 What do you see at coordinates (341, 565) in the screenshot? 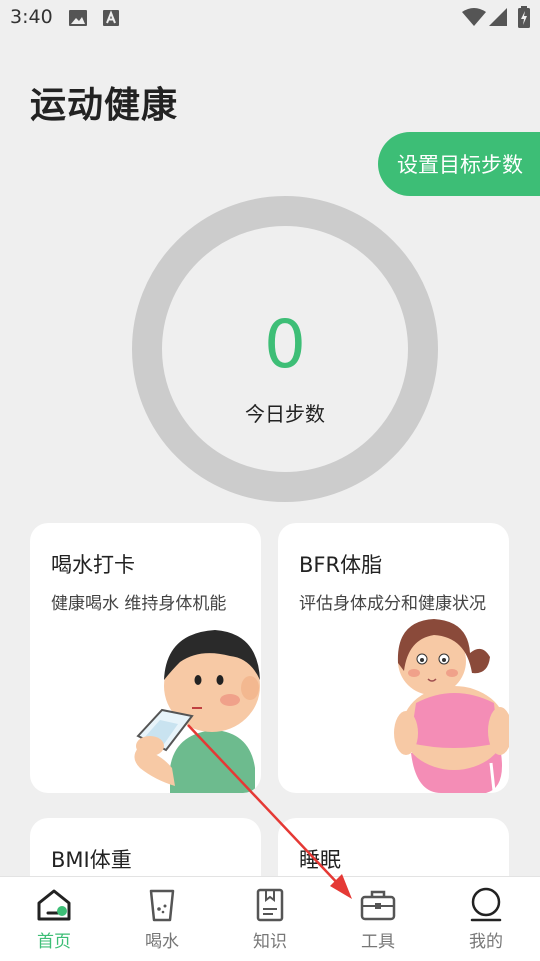
I see `card-title: BFR体脂` at bounding box center [341, 565].